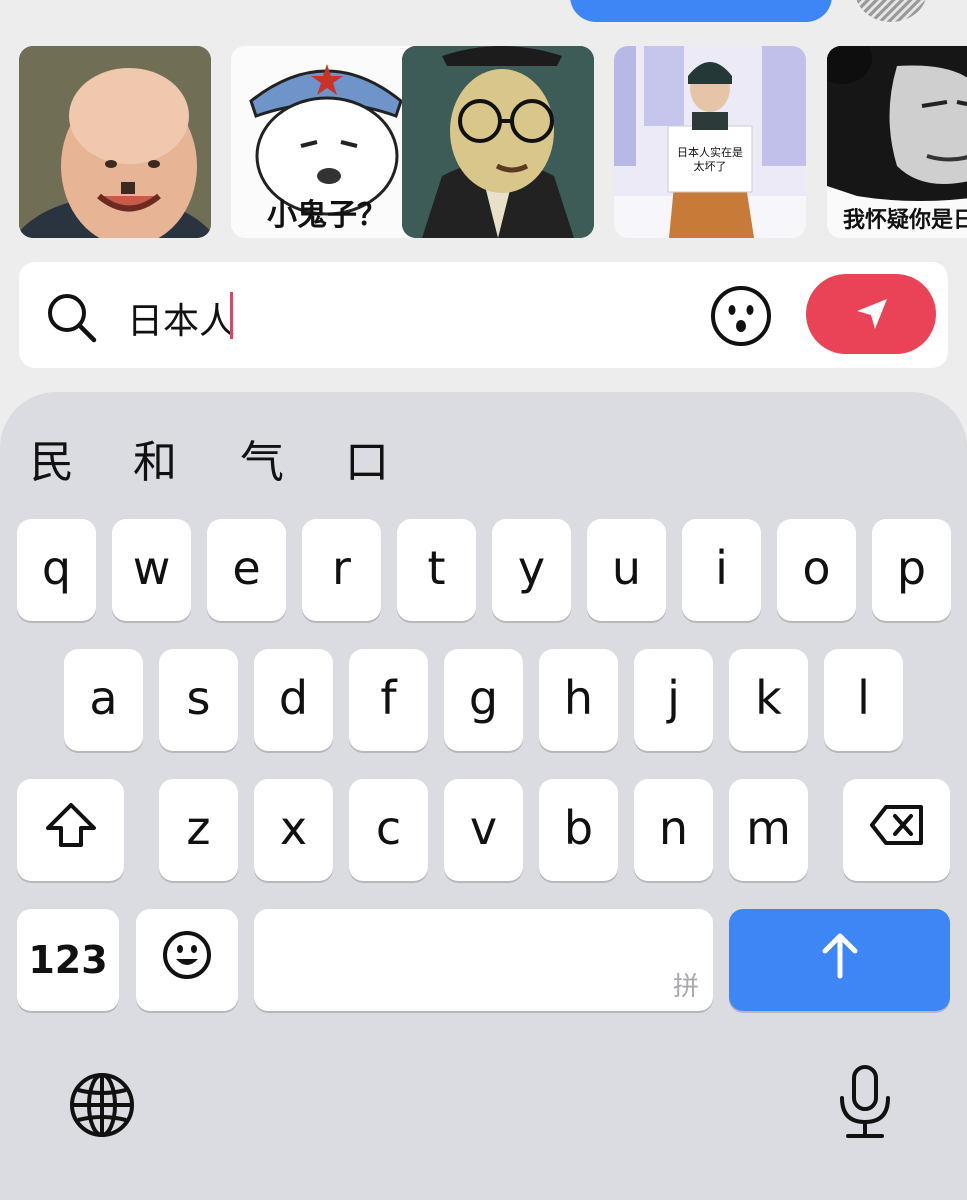  I want to click on key-t: t, so click(436, 570).